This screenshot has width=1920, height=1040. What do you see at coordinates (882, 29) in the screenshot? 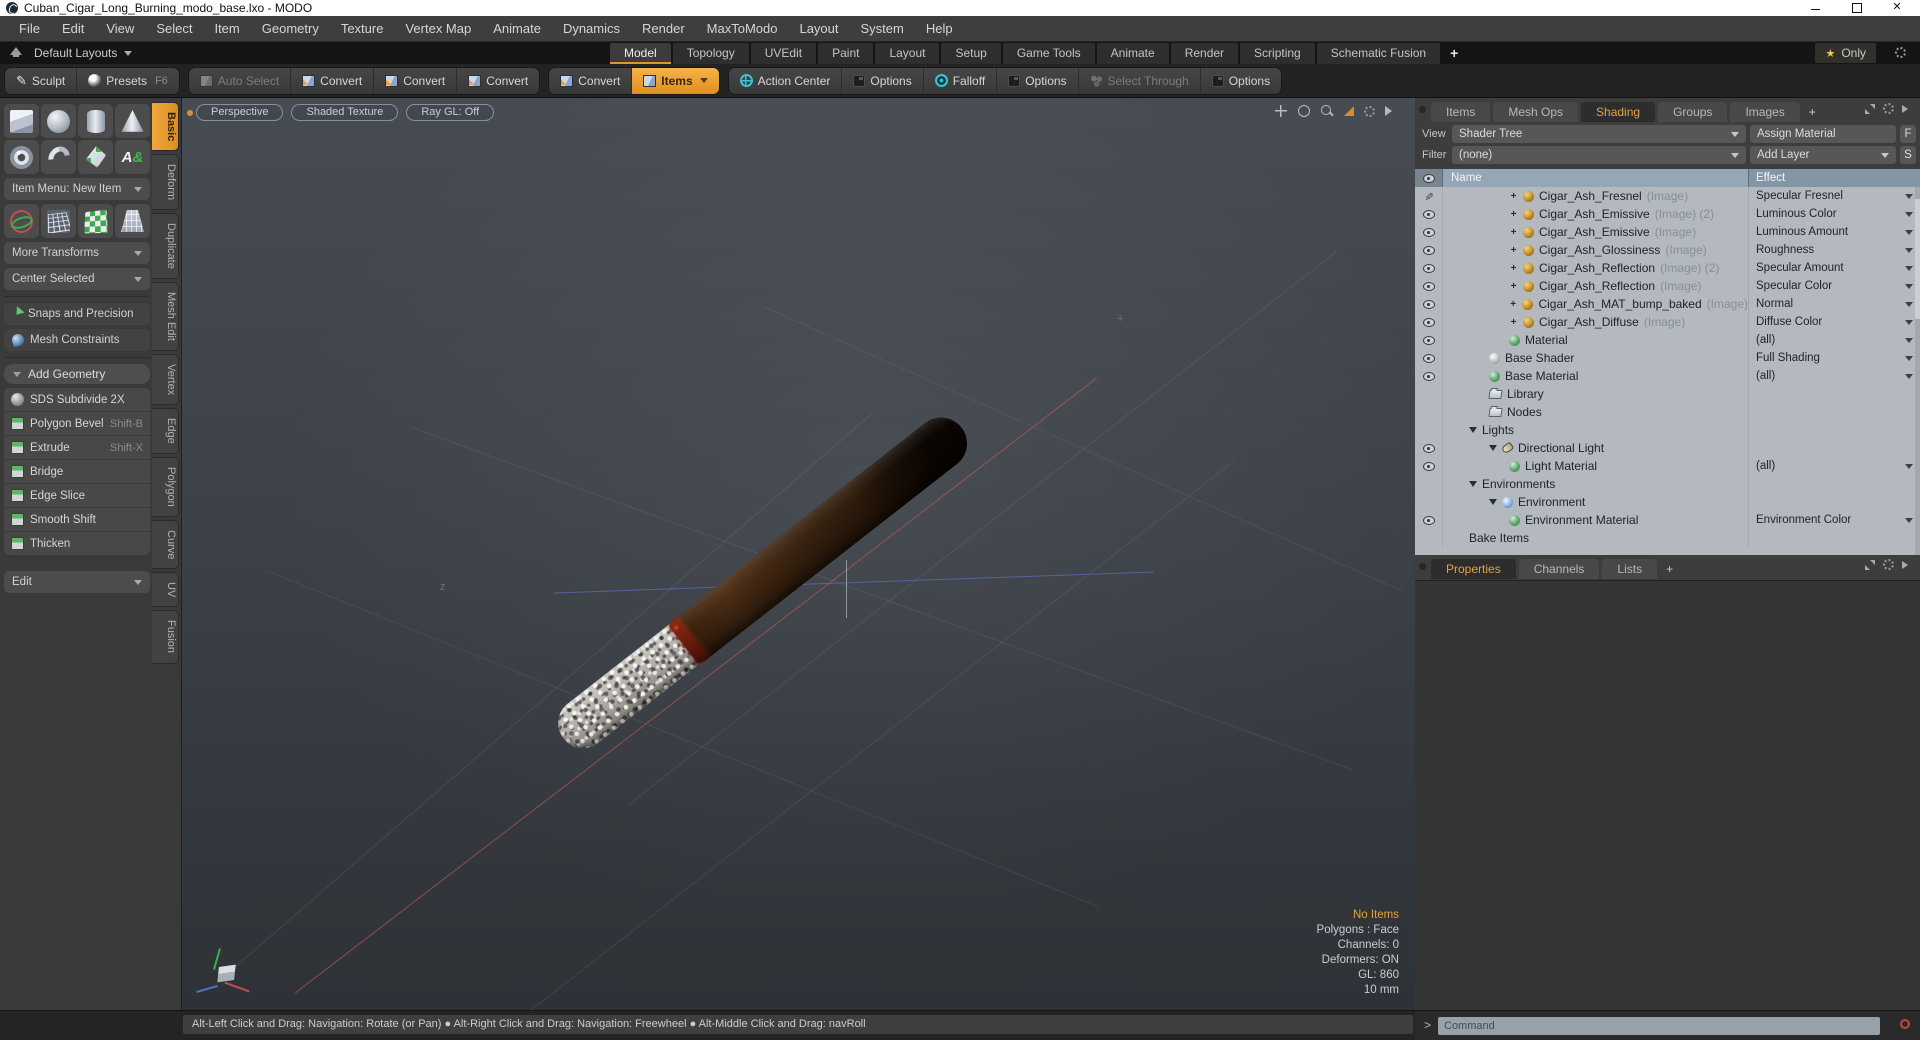
I see `menu-system: System` at bounding box center [882, 29].